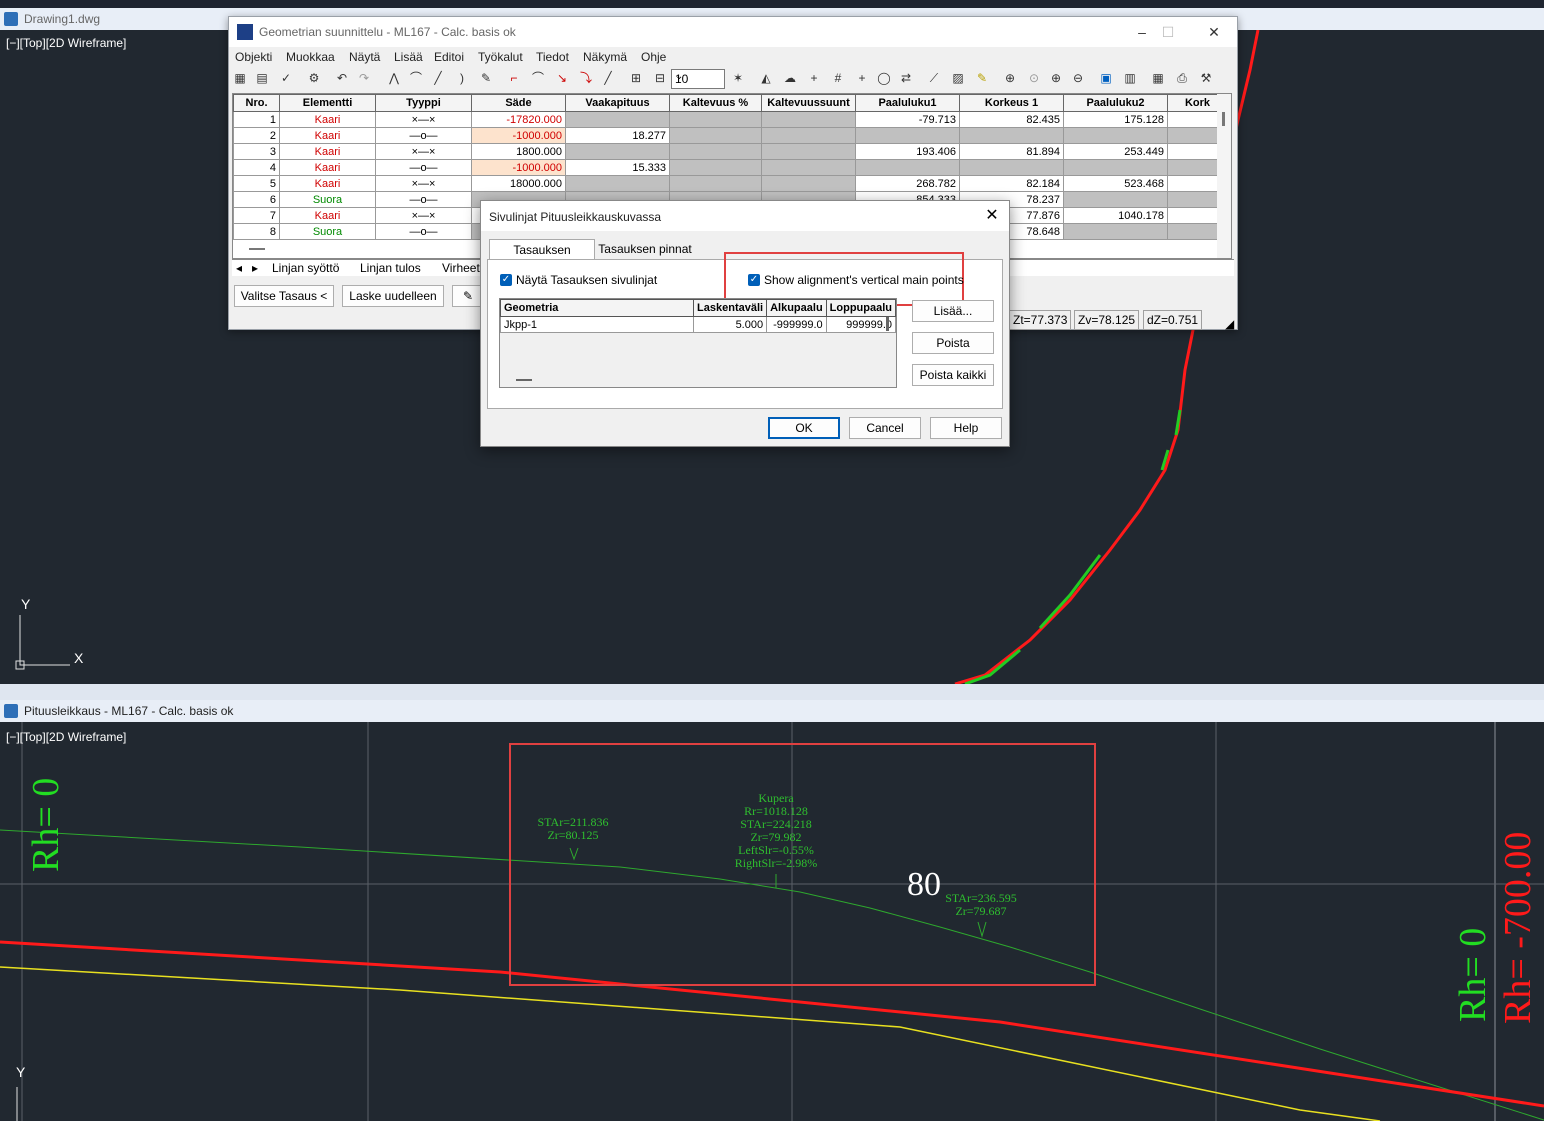 The width and height of the screenshot is (1544, 1121). Describe the element at coordinates (1011, 167) in the screenshot. I see `cell-korkeus1` at that location.